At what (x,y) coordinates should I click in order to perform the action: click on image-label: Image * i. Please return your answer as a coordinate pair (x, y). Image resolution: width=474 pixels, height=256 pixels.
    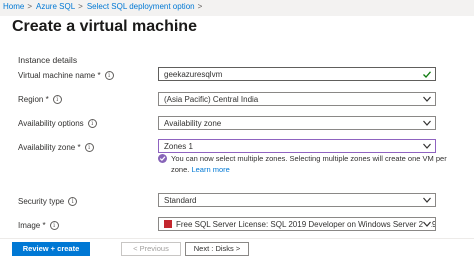
    Looking at the image, I should click on (38, 226).